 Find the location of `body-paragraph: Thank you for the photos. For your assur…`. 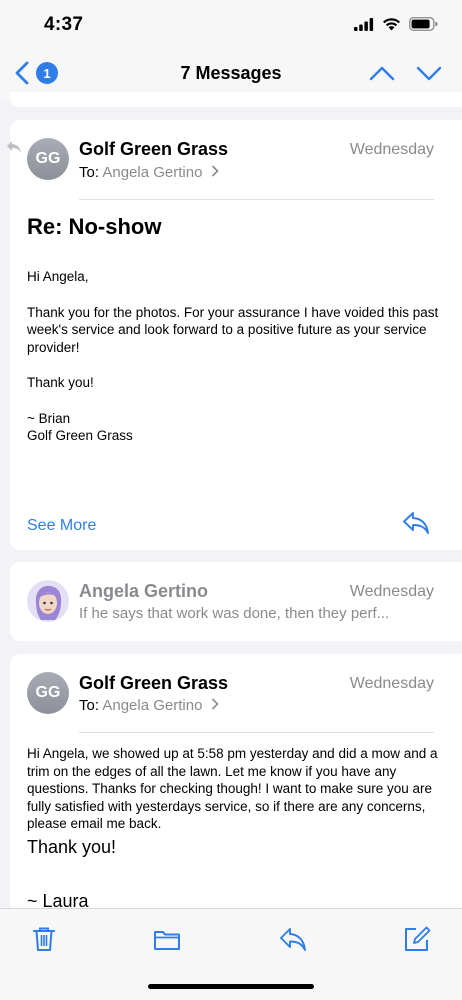

body-paragraph: Thank you for the photos. For your assur… is located at coordinates (233, 329).